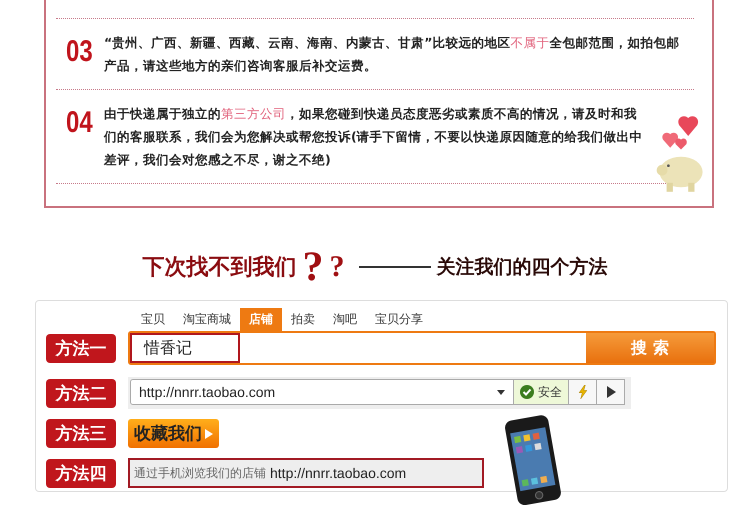 This screenshot has height=514, width=750. Describe the element at coordinates (392, 54) in the screenshot. I see `notice-text: “贵州、广西、新疆、西藏、云南、海南、内蒙古、甘肃”比较远的地区不属于全包邮范围，如拍包邮产品，请这些地方的亲们咨询客服后补交运费。` at that location.